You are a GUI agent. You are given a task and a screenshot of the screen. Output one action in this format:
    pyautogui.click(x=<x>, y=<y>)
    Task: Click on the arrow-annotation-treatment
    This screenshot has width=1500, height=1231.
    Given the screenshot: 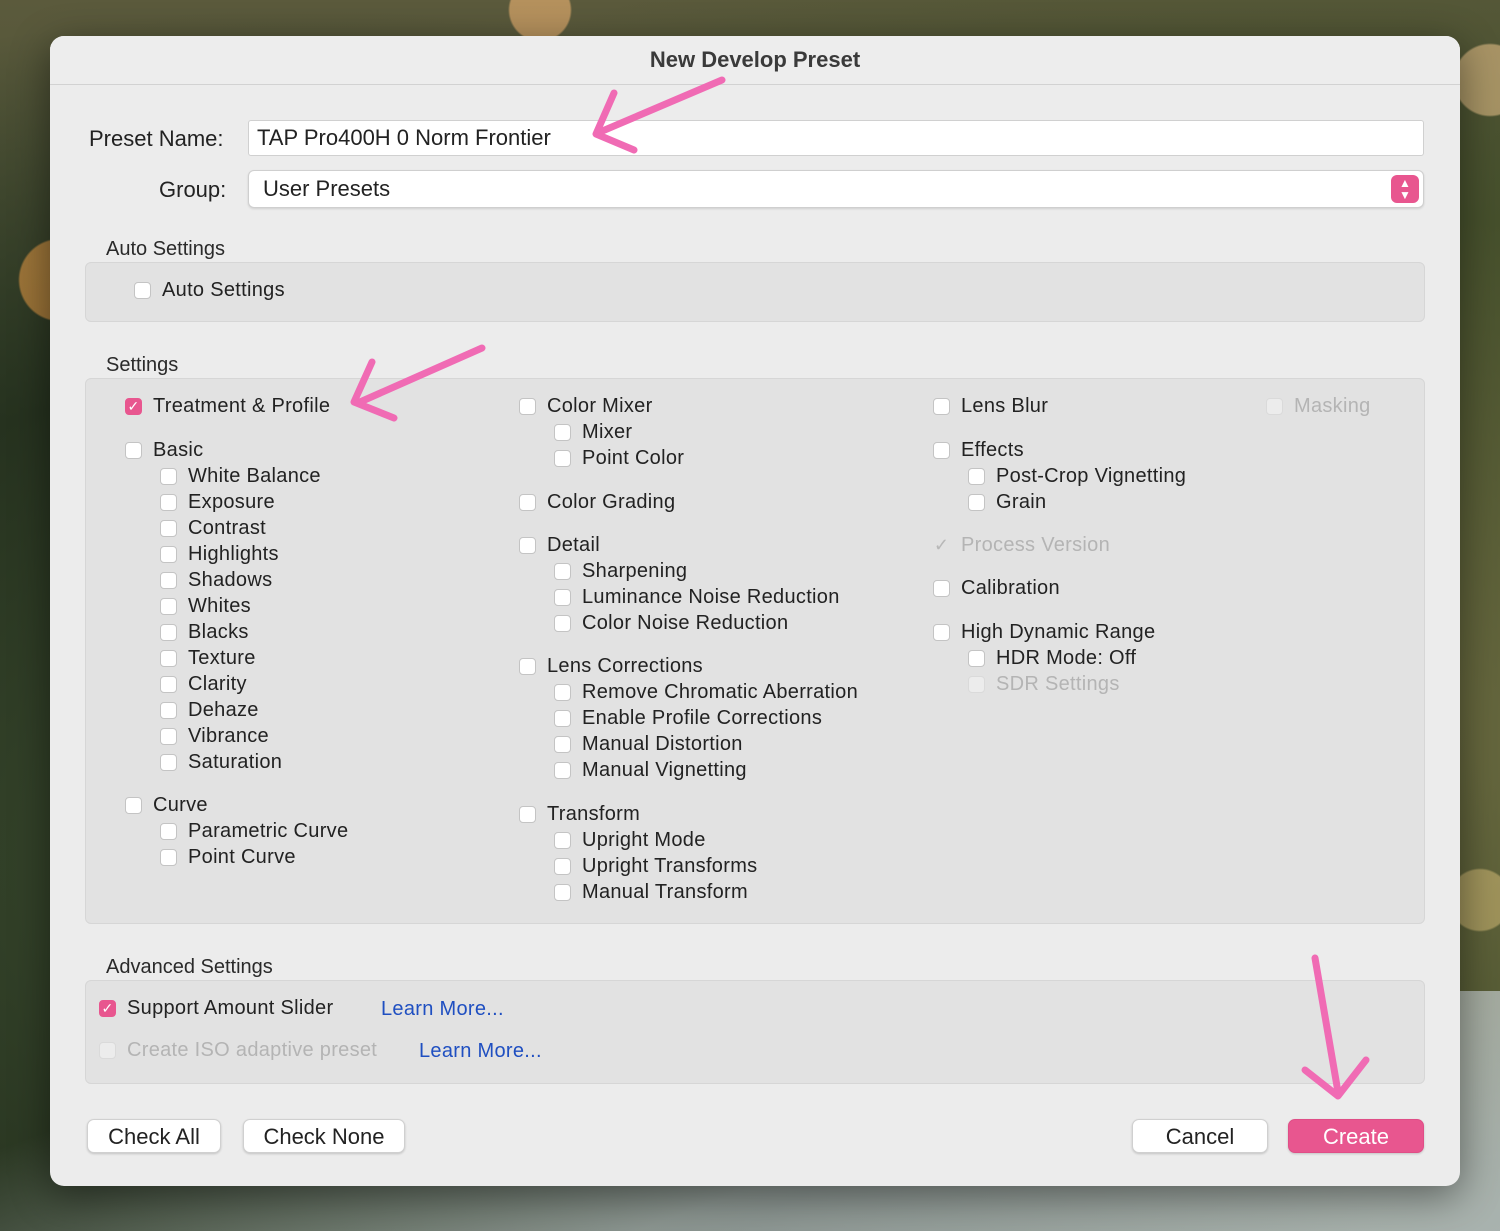 What is the action you would take?
    pyautogui.click(x=418, y=383)
    